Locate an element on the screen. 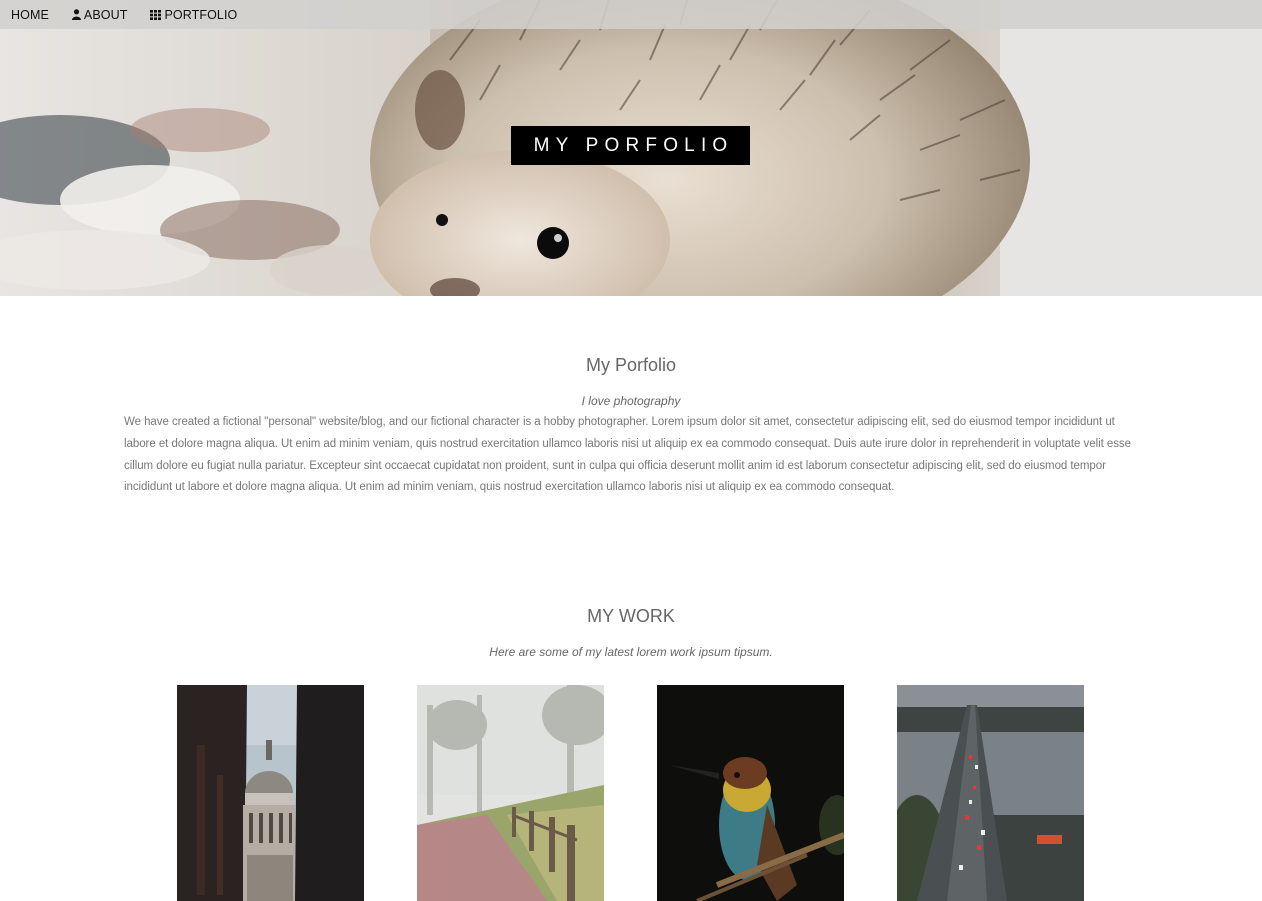 Image resolution: width=1262 pixels, height=901 pixels. work-thumb-cathedral is located at coordinates (270, 793).